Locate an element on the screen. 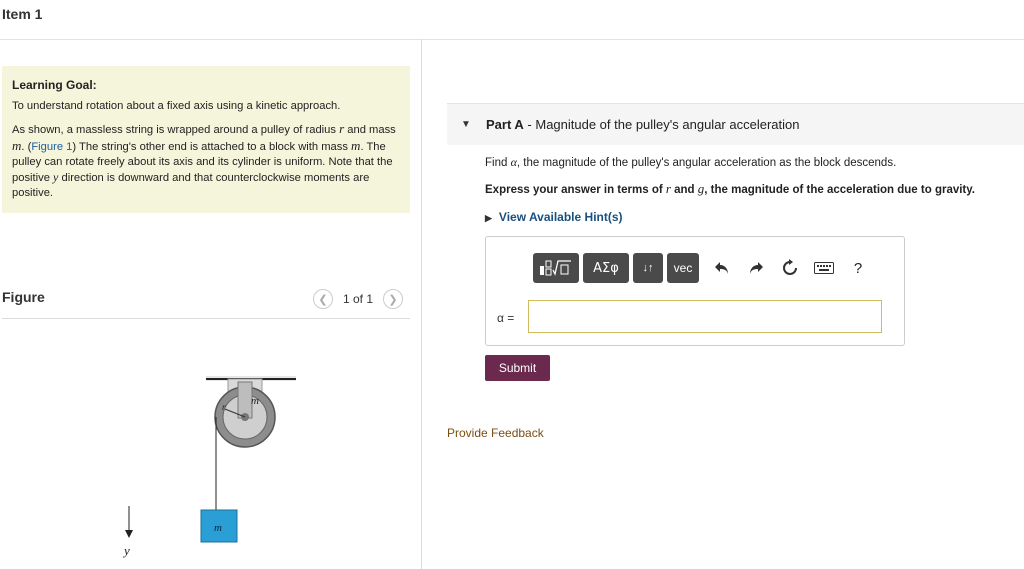 This screenshot has height=569, width=1024. help-button: ? is located at coordinates (858, 268).